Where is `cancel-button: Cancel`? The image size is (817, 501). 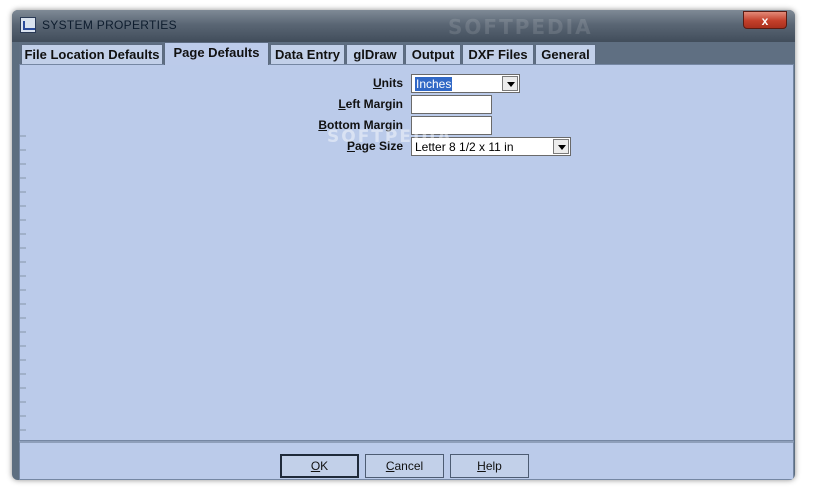
cancel-button: Cancel is located at coordinates (404, 466).